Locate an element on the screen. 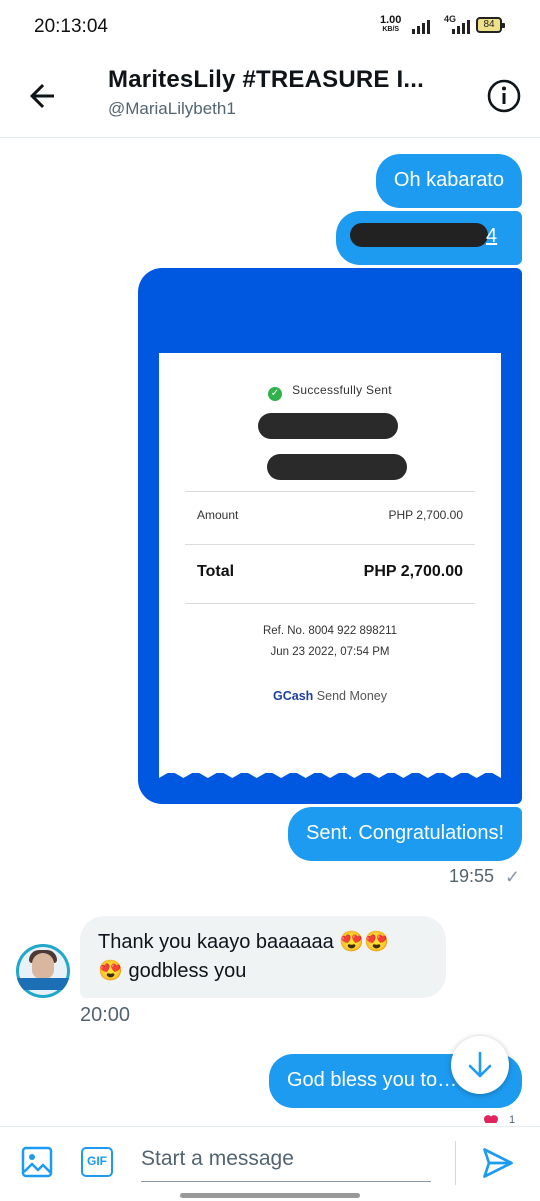 The height and width of the screenshot is (1201, 540). arrow-left-icon is located at coordinates (42, 96).